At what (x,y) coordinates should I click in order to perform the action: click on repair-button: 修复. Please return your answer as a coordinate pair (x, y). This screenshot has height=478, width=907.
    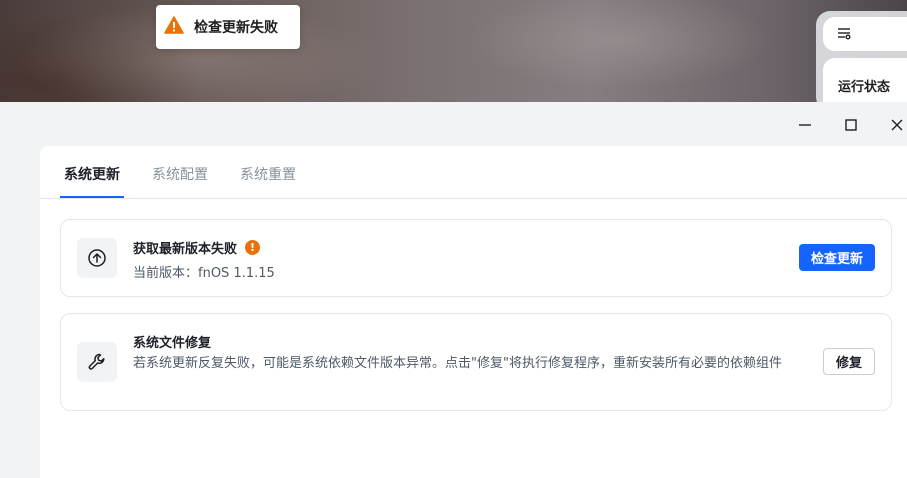
    Looking at the image, I should click on (848, 361).